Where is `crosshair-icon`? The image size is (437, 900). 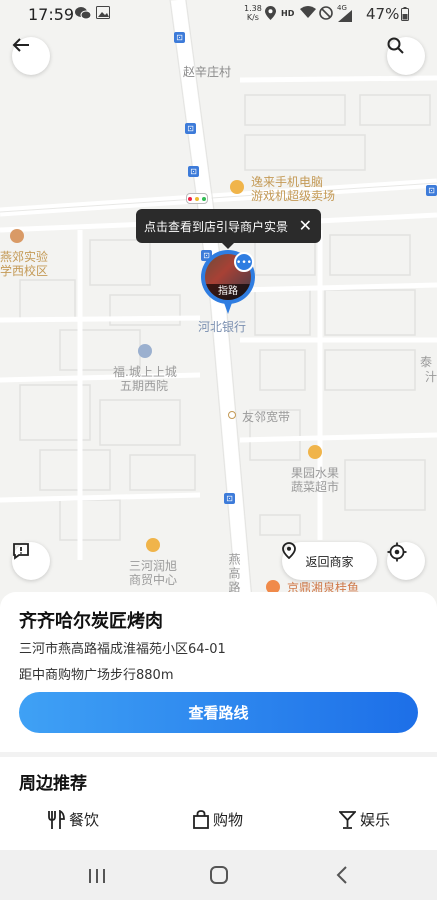
crosshair-icon is located at coordinates (397, 552).